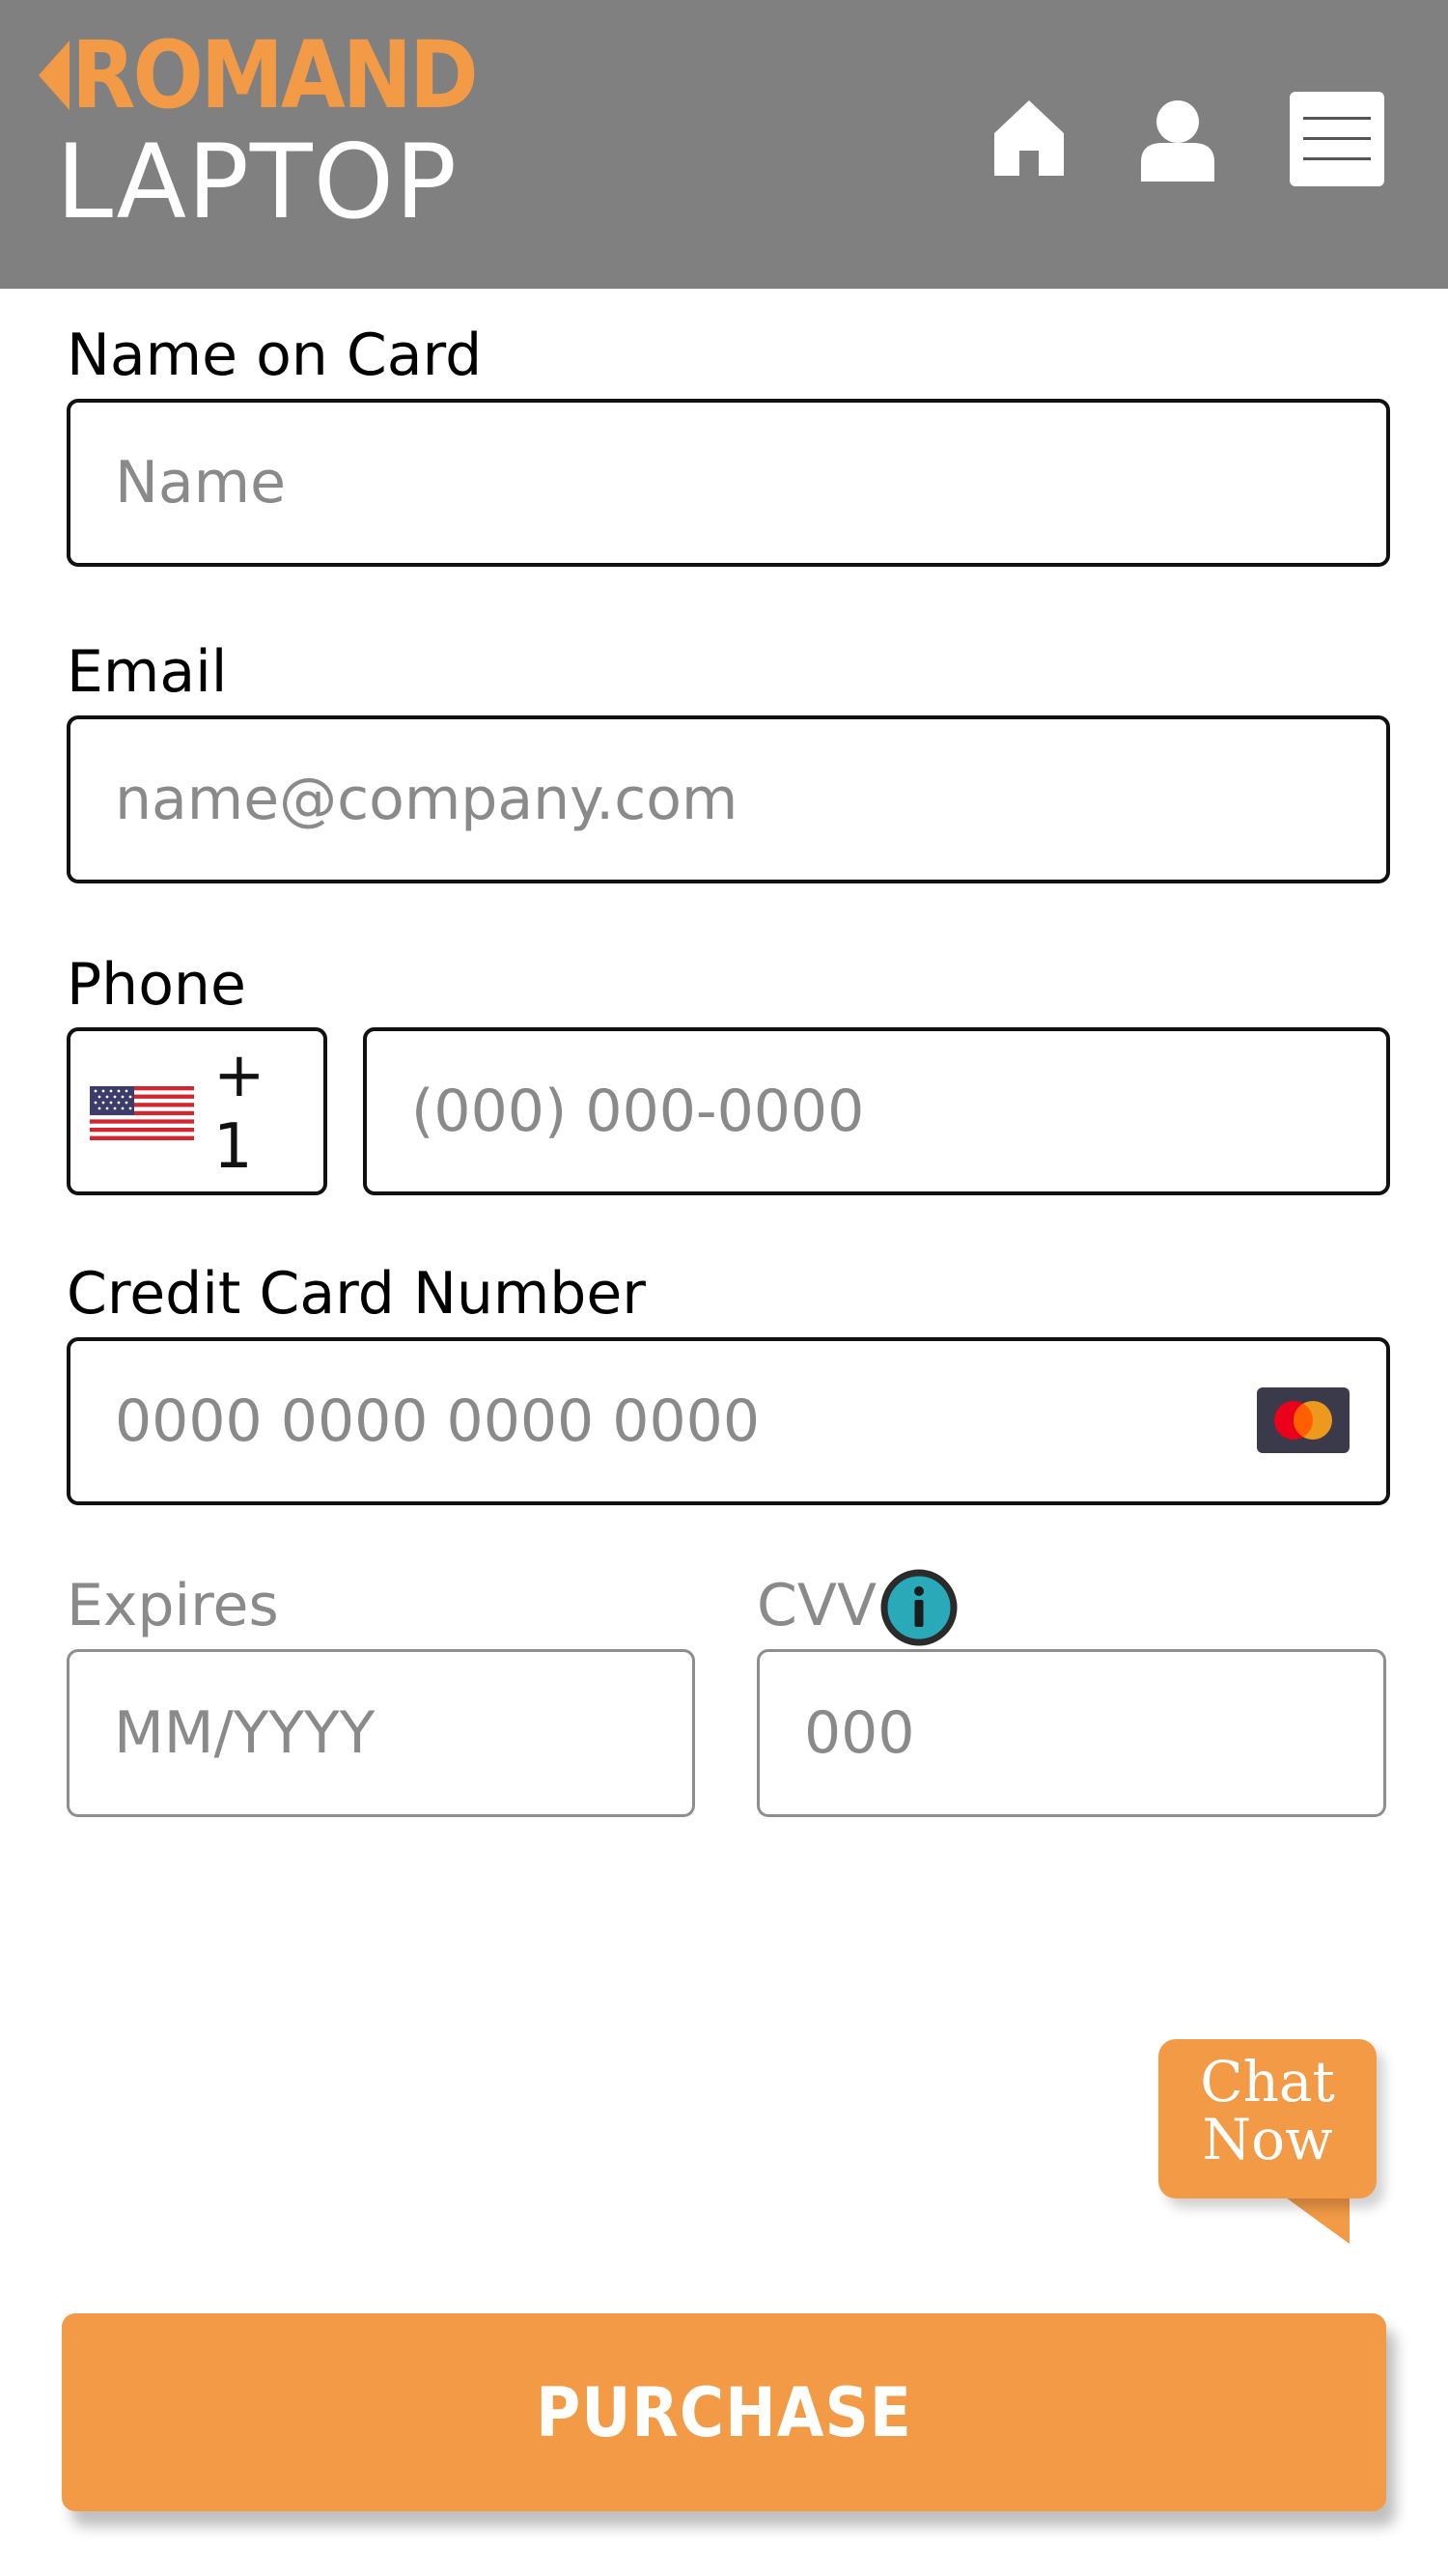  What do you see at coordinates (437, 1421) in the screenshot?
I see `card-number-placeholder: 0000 0000 0000 0000` at bounding box center [437, 1421].